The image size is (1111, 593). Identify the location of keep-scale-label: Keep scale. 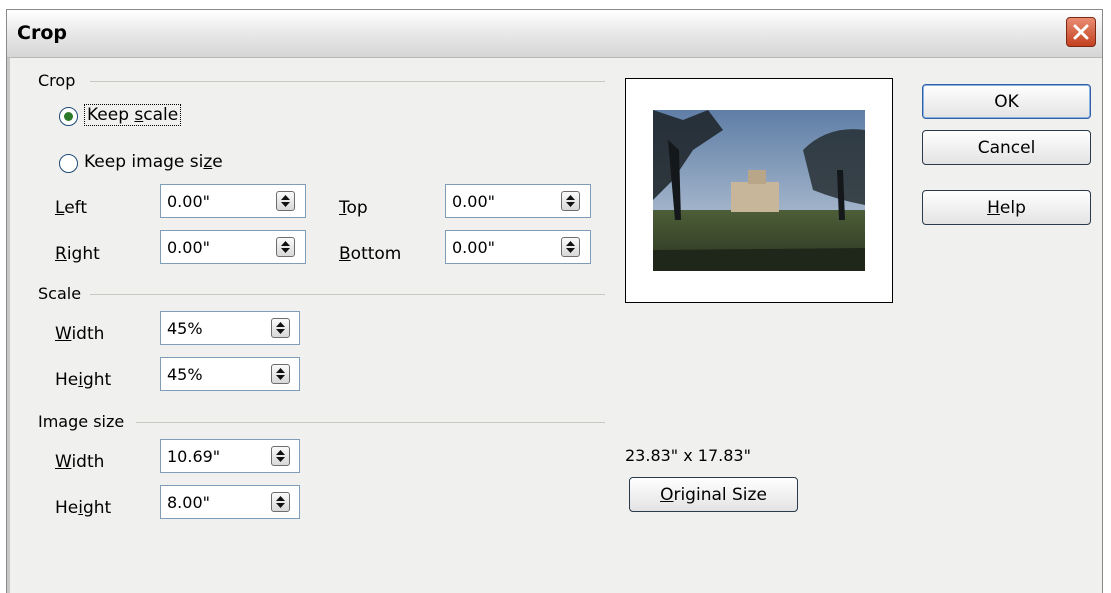
(133, 115).